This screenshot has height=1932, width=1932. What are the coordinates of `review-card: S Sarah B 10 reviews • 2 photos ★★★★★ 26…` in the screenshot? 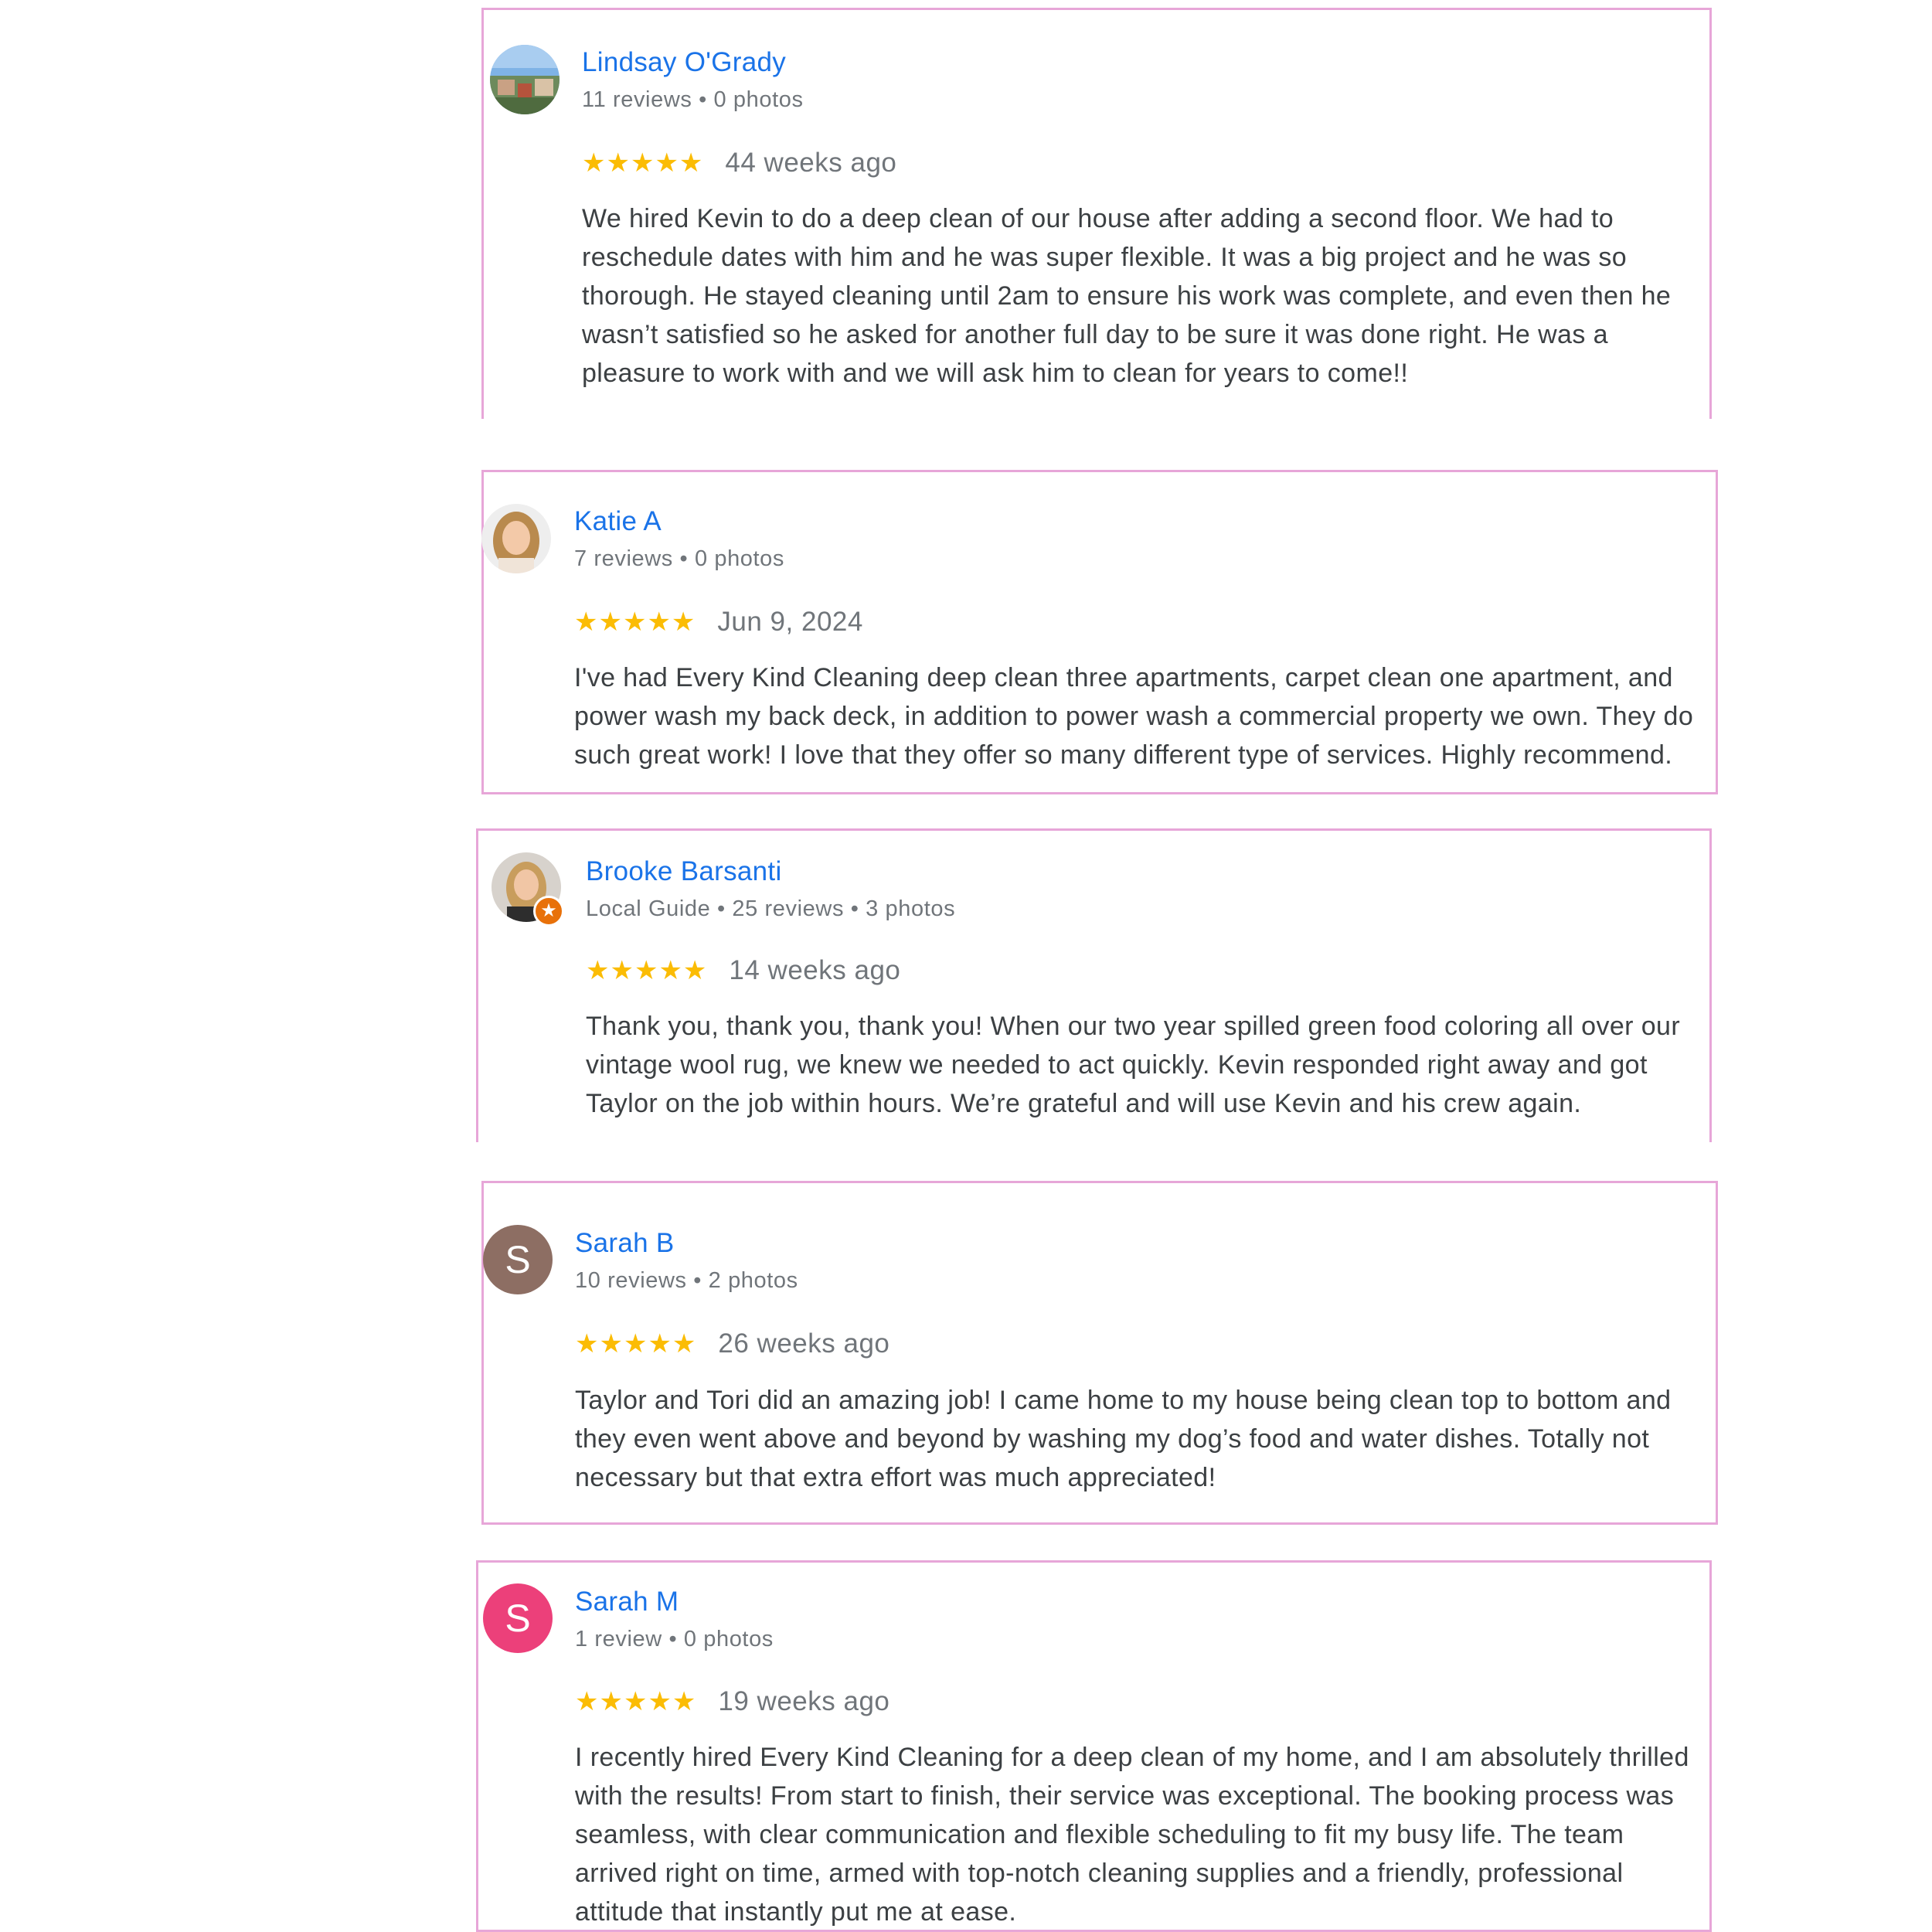 It's located at (1099, 1353).